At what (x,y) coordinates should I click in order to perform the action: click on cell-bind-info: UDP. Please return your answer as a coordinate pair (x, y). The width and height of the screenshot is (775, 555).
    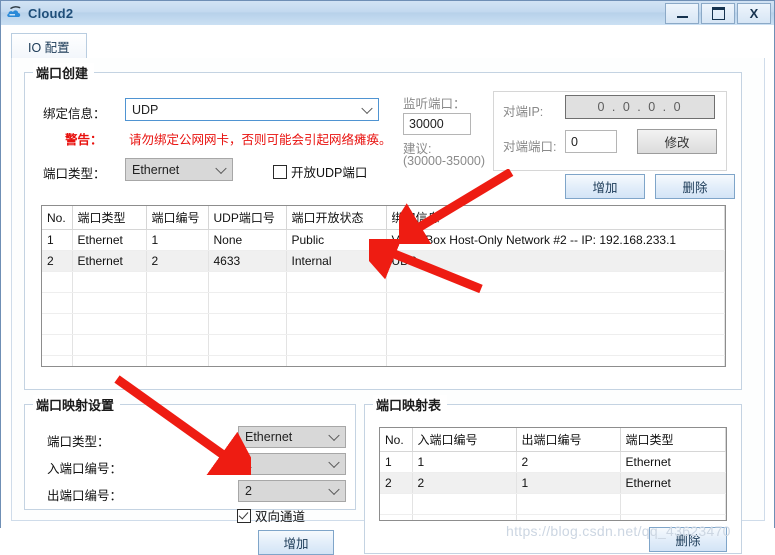
    Looking at the image, I should click on (555, 261).